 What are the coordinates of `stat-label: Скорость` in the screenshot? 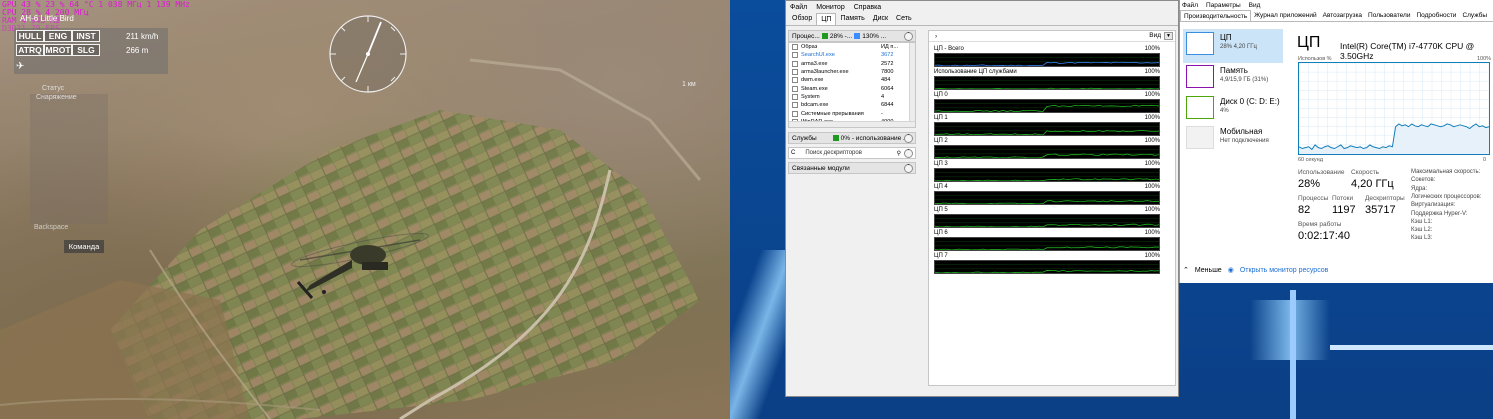 It's located at (1365, 172).